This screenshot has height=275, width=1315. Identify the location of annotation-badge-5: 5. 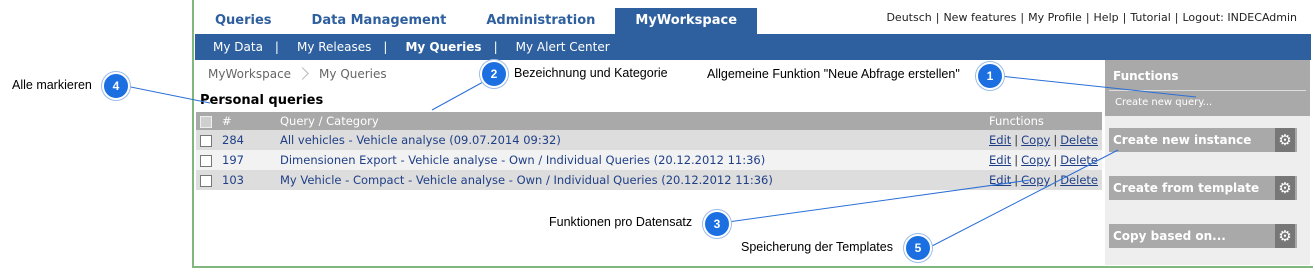
(918, 248).